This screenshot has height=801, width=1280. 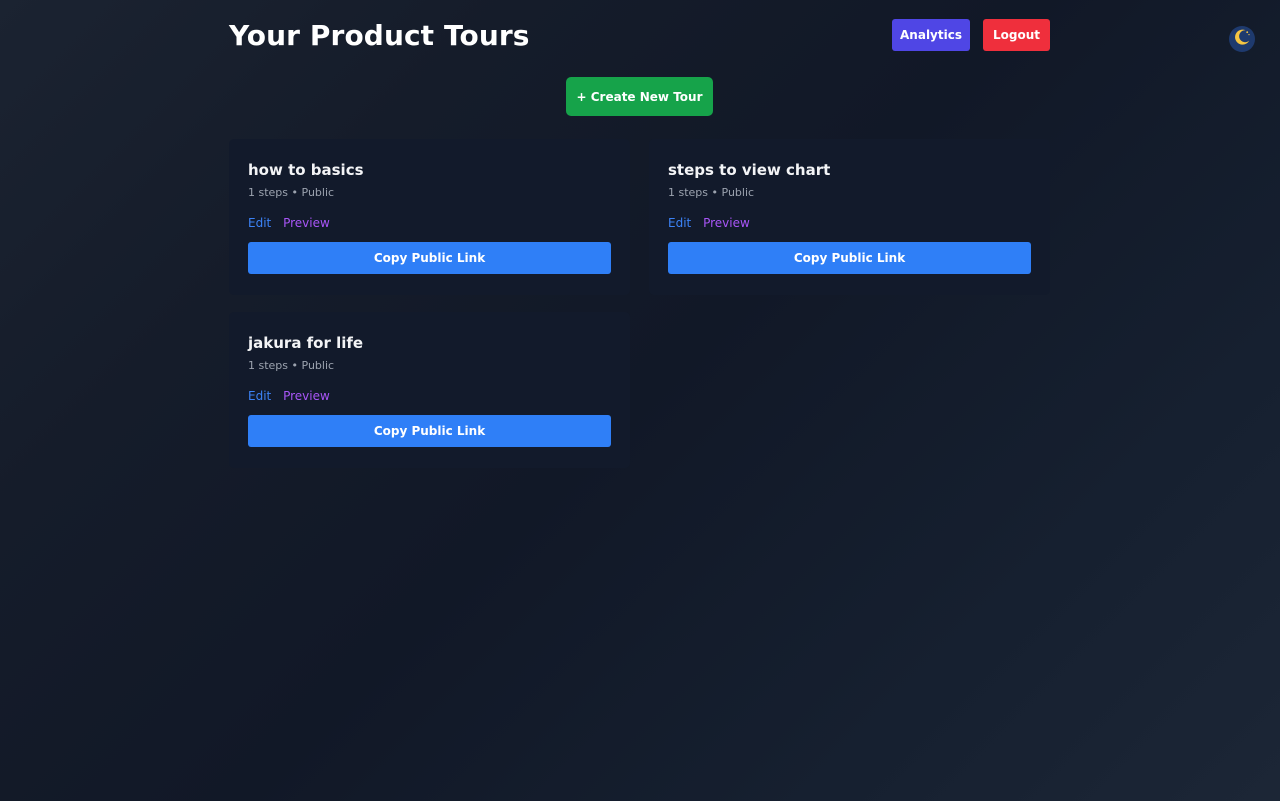 I want to click on moon-icon, so click(x=1242, y=39).